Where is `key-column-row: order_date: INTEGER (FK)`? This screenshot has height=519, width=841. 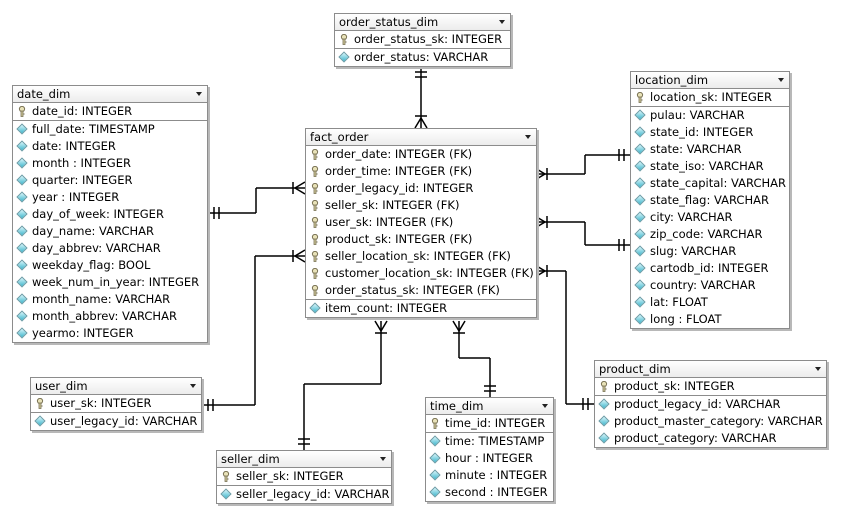
key-column-row: order_date: INTEGER (FK) is located at coordinates (421, 154).